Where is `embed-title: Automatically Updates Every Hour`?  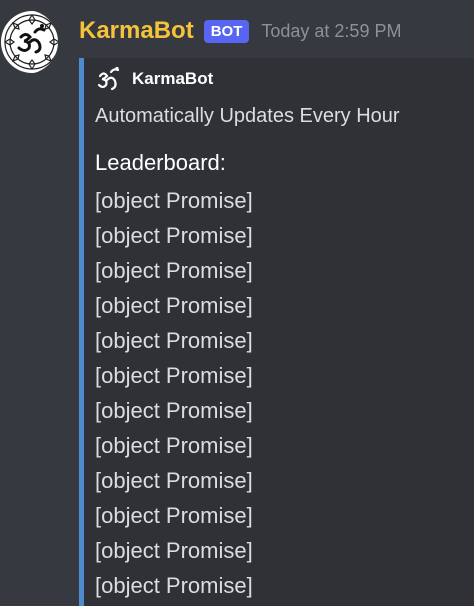 embed-title: Automatically Updates Every Hour is located at coordinates (247, 116).